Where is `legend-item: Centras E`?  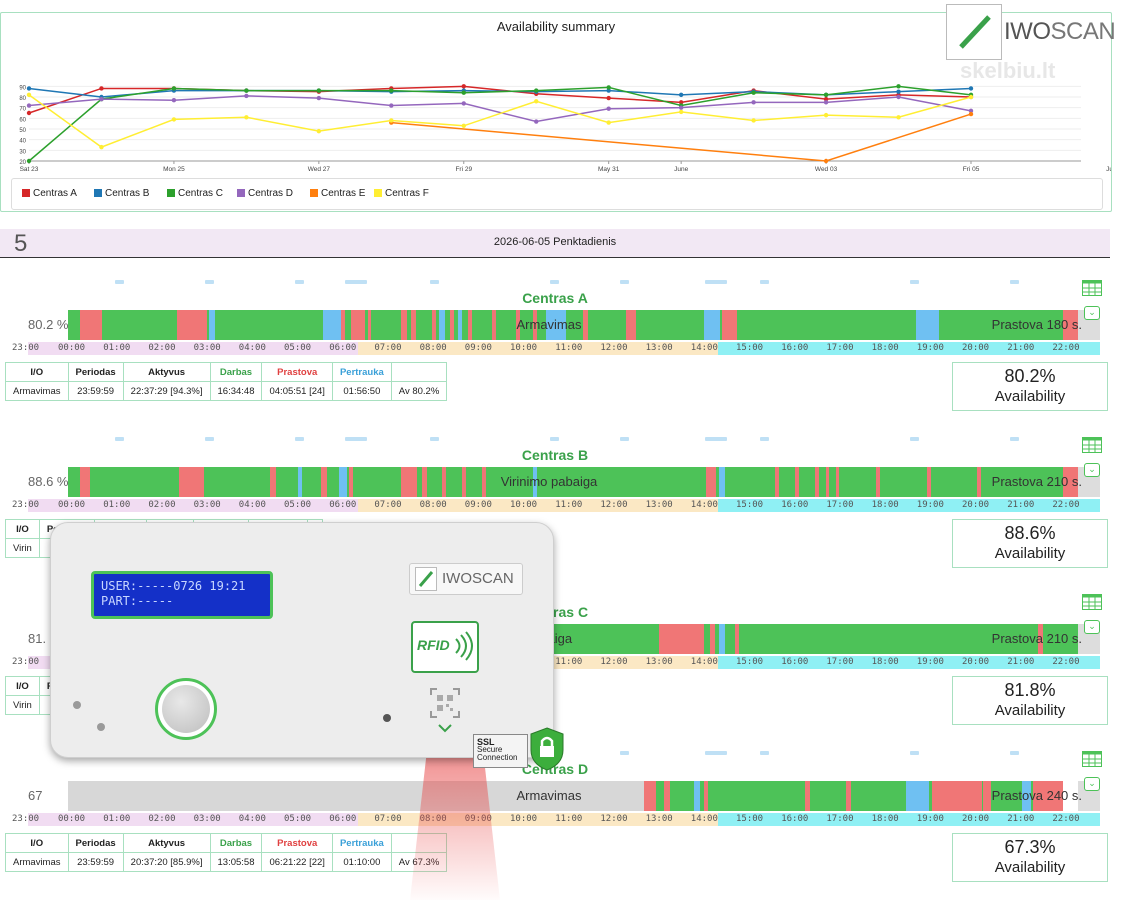 legend-item: Centras E is located at coordinates (337, 193).